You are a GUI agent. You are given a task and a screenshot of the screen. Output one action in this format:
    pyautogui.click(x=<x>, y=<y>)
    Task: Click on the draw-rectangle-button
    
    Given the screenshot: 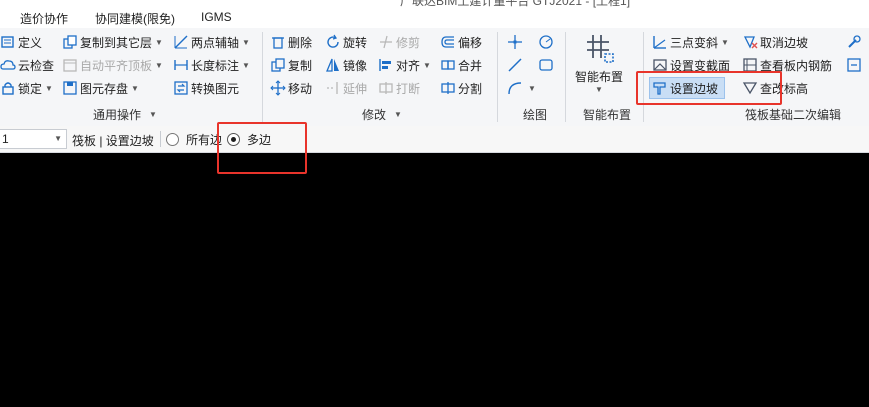 What is the action you would take?
    pyautogui.click(x=547, y=65)
    